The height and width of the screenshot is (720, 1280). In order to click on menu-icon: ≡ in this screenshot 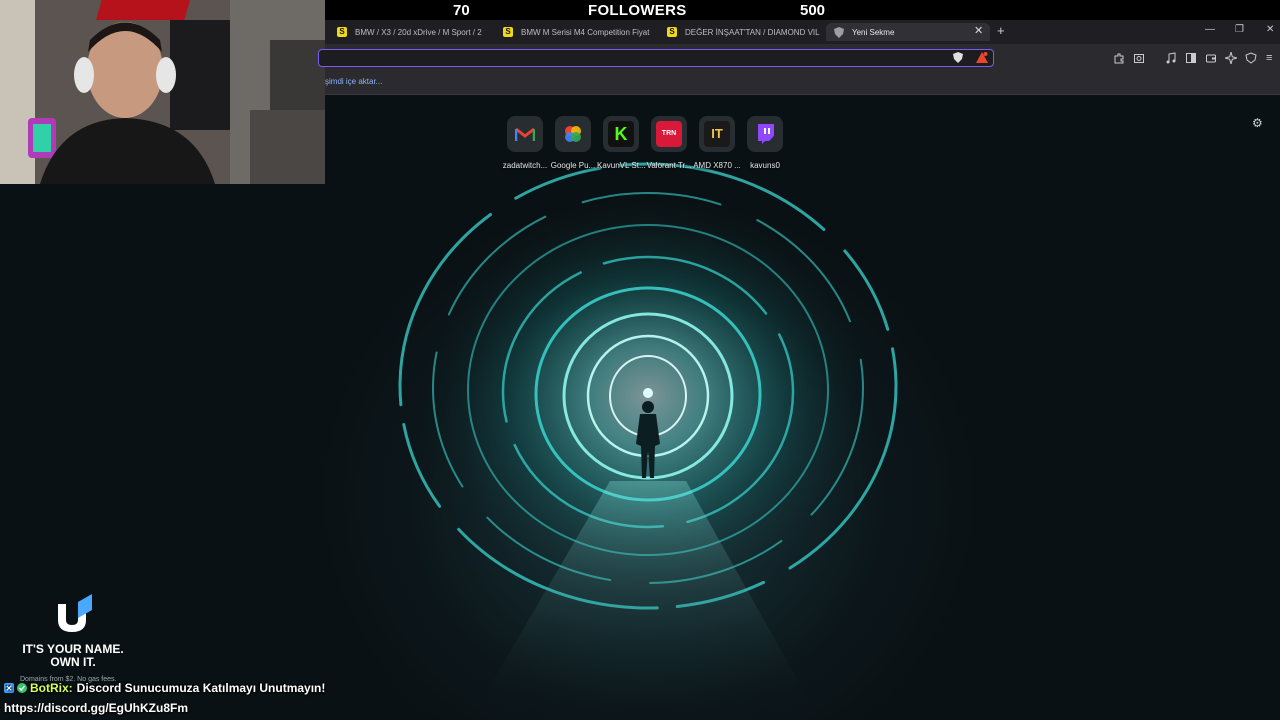, I will do `click(1272, 58)`.